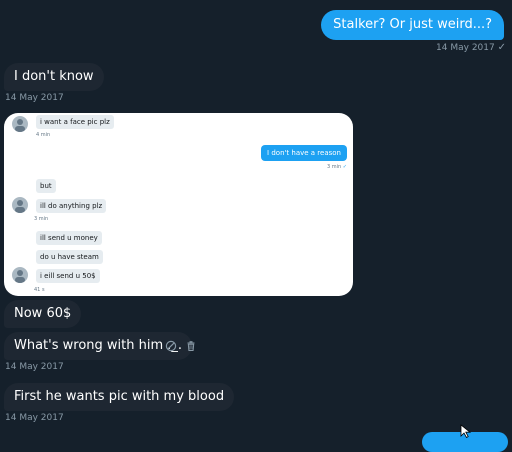 The image size is (512, 452). What do you see at coordinates (46, 186) in the screenshot?
I see `screenshot-incoming-message: but` at bounding box center [46, 186].